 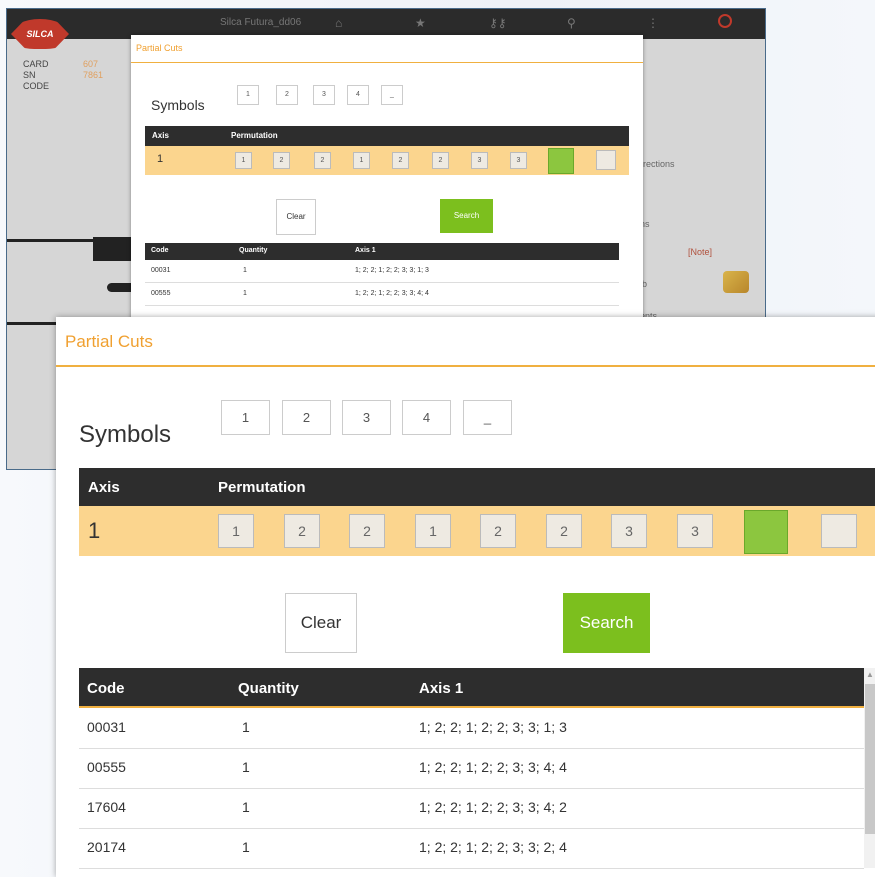 What do you see at coordinates (420, 23) in the screenshot?
I see `star-icon: ★` at bounding box center [420, 23].